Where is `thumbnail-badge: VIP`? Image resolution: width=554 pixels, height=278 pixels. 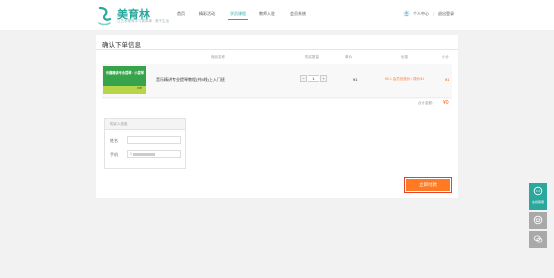 thumbnail-badge: VIP is located at coordinates (139, 88).